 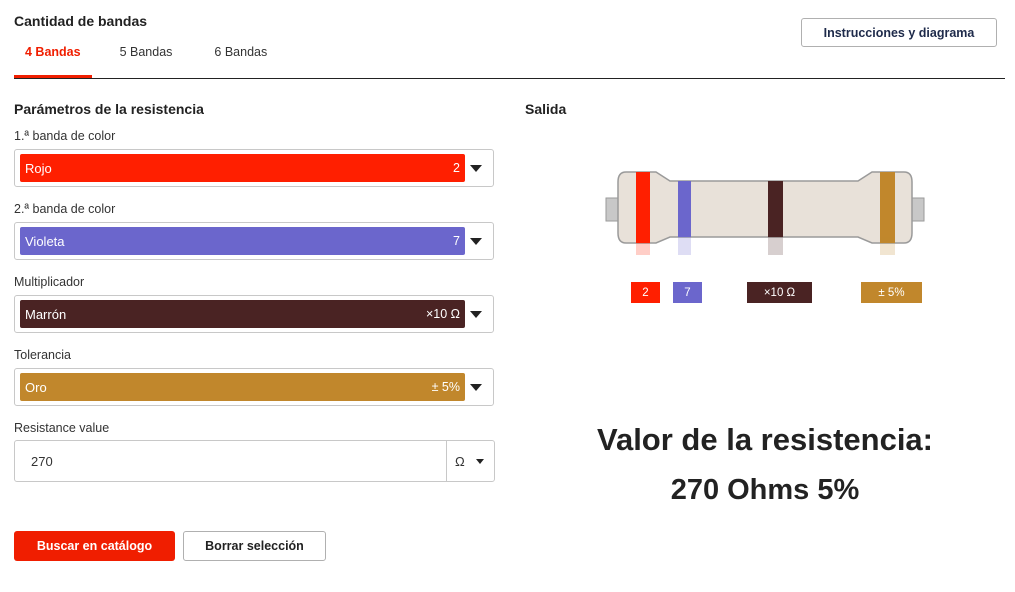 I want to click on band2-color-swatch: Violeta 7, so click(x=242, y=241).